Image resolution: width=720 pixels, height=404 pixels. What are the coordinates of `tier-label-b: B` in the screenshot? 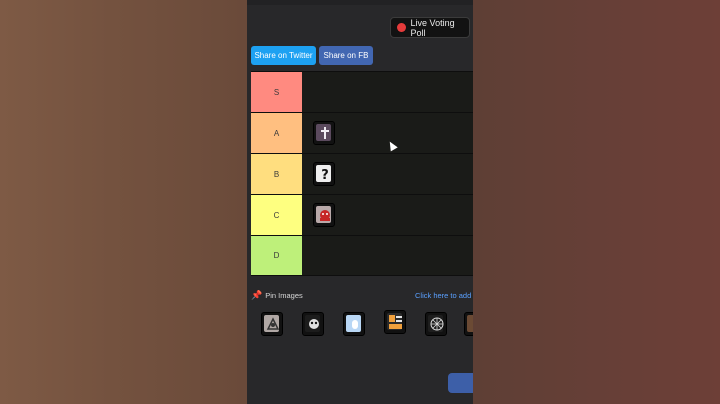 It's located at (276, 174).